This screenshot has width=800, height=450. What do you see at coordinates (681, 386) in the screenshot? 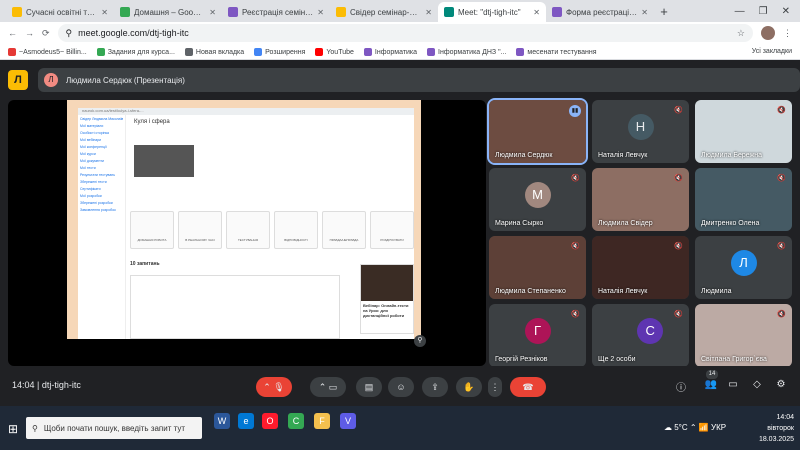
I see `info-icon: ⓘ` at bounding box center [681, 386].